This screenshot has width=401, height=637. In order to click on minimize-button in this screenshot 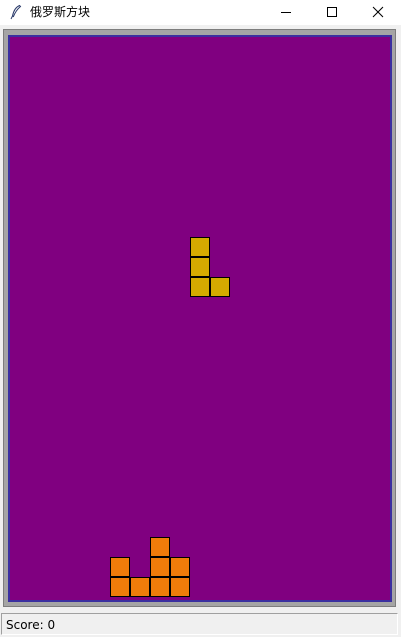, I will do `click(286, 12)`.